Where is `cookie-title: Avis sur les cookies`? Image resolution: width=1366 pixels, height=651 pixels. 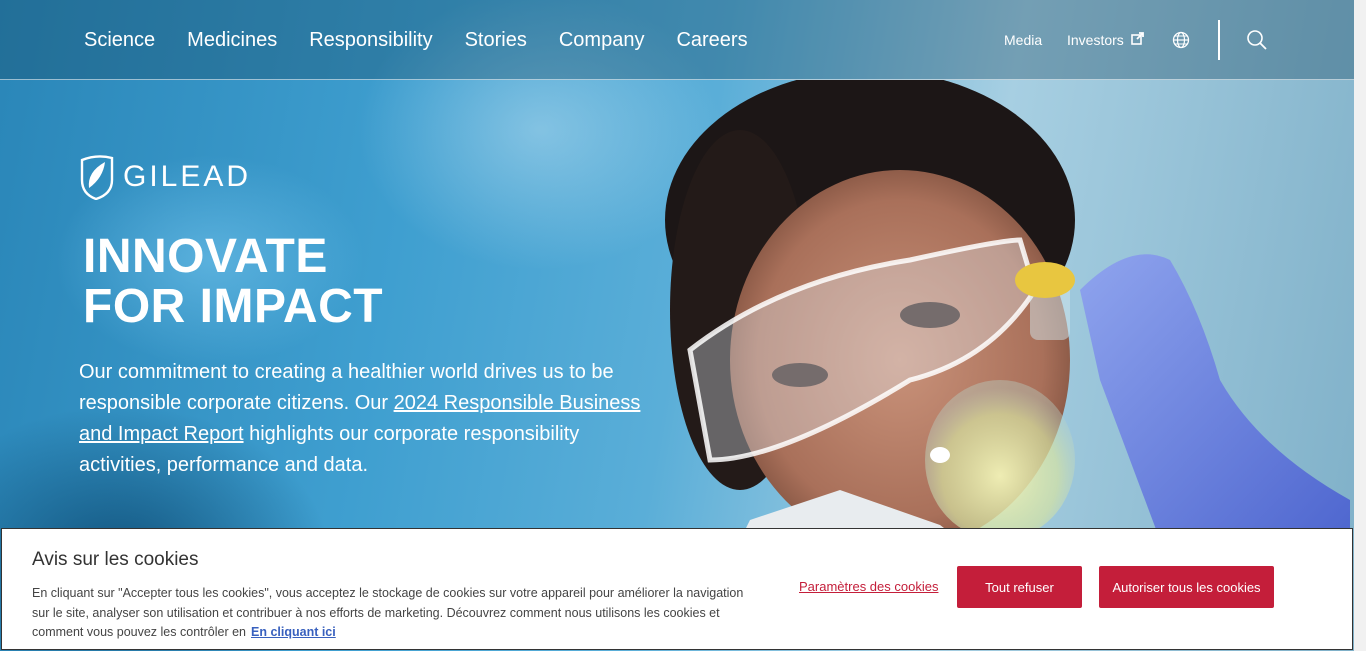 cookie-title: Avis sur les cookies is located at coordinates (115, 559).